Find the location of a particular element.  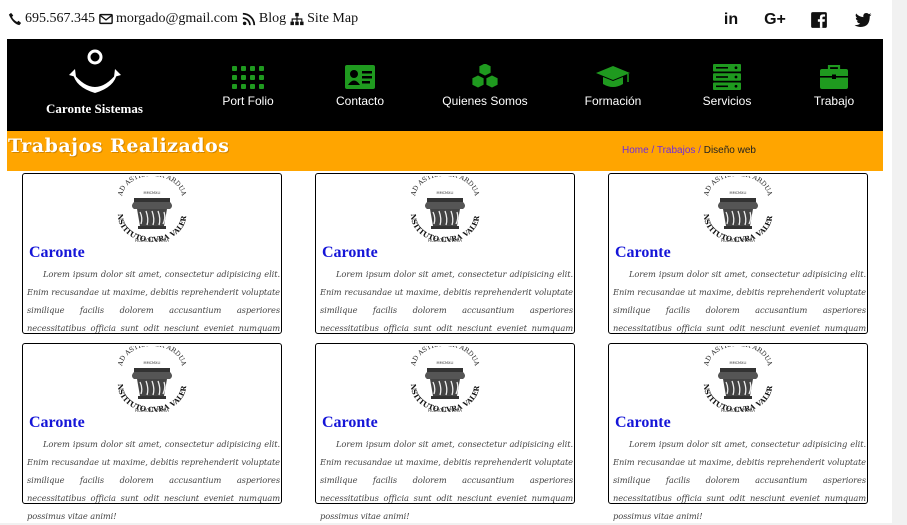

nav-label: Formación is located at coordinates (613, 101).